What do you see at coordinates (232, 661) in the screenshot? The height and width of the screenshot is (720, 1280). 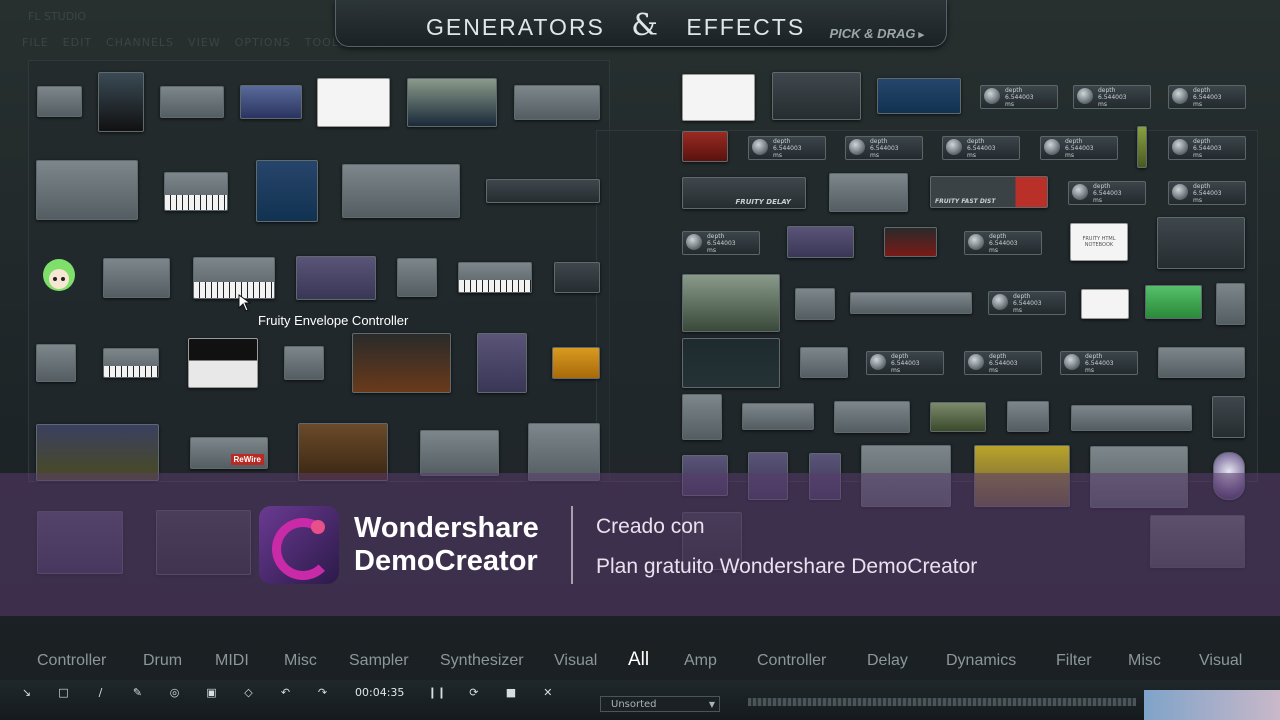 I see `tab-gen-midi: MIDI` at bounding box center [232, 661].